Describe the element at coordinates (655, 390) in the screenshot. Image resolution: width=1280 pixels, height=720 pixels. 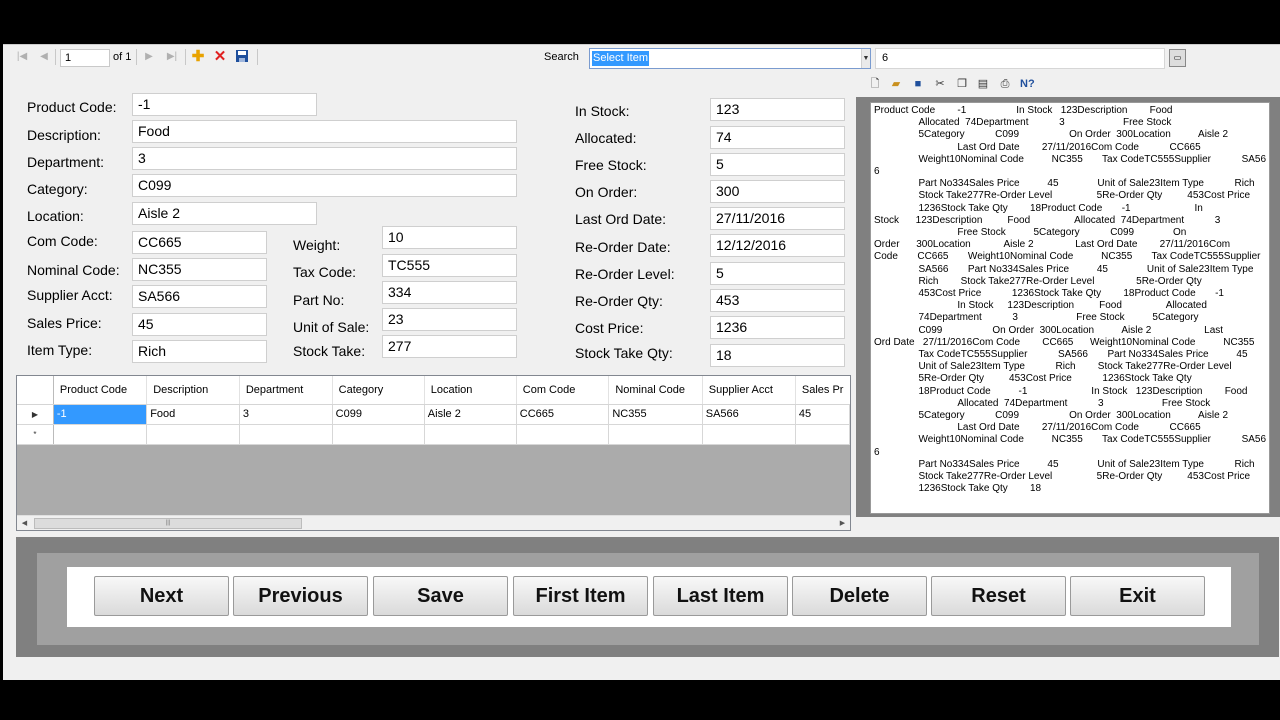
I see `column-header: Nominal Code` at that location.